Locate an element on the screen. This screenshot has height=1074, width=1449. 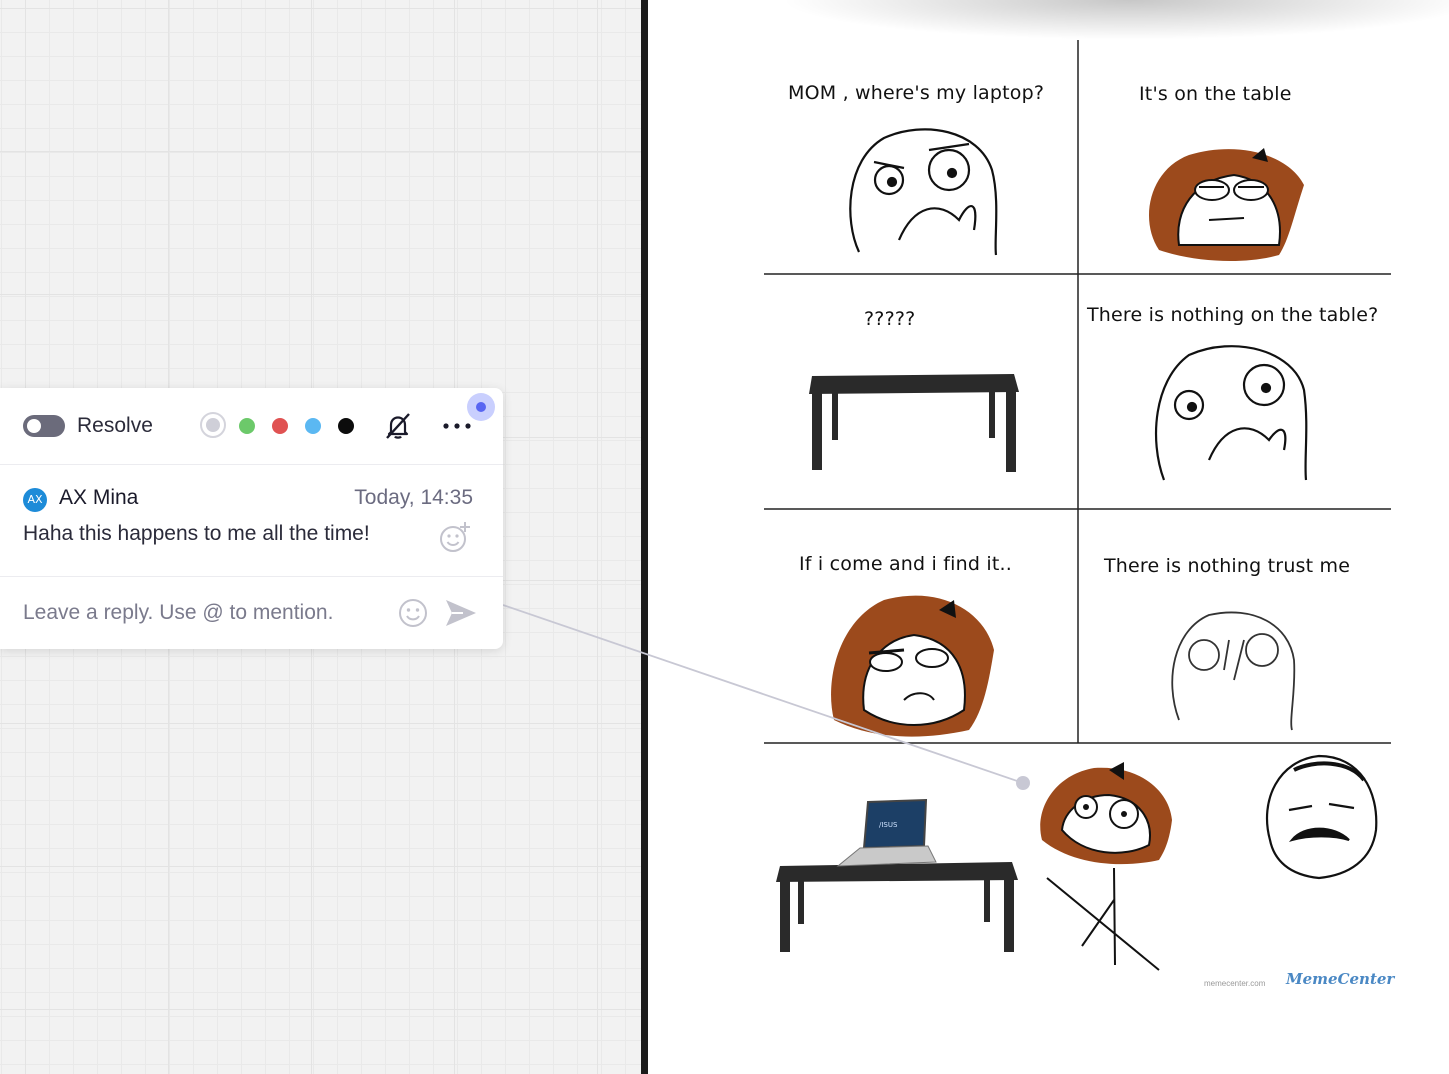
mute-notifications-icon is located at coordinates (398, 426).